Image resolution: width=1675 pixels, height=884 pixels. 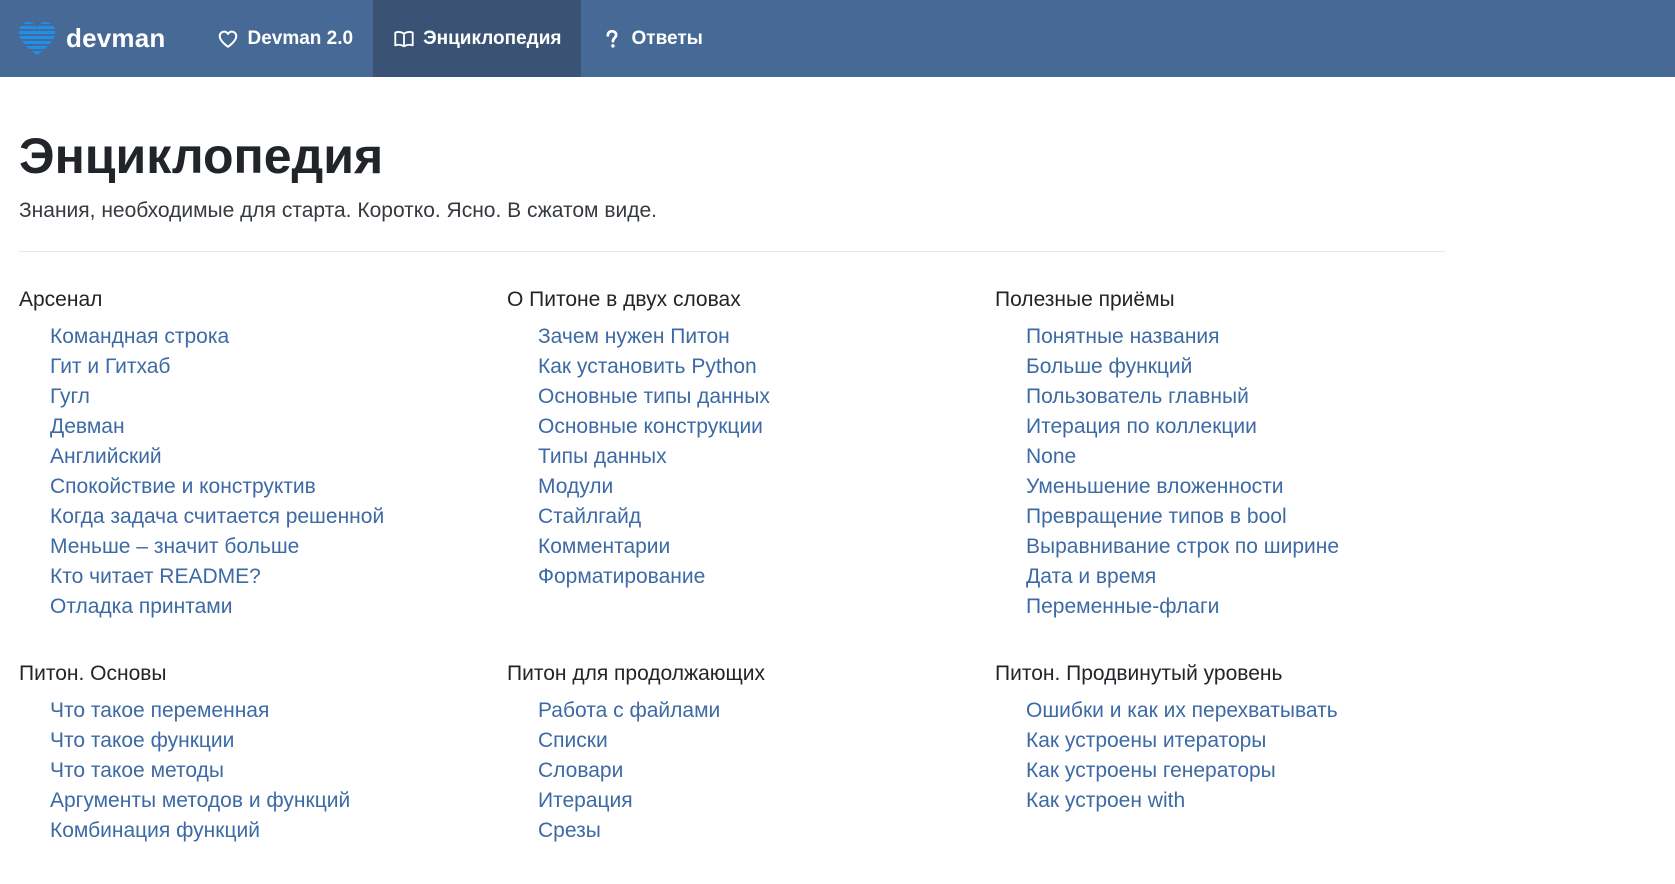 What do you see at coordinates (278, 577) in the screenshot?
I see `list-item: Кто читает README?` at bounding box center [278, 577].